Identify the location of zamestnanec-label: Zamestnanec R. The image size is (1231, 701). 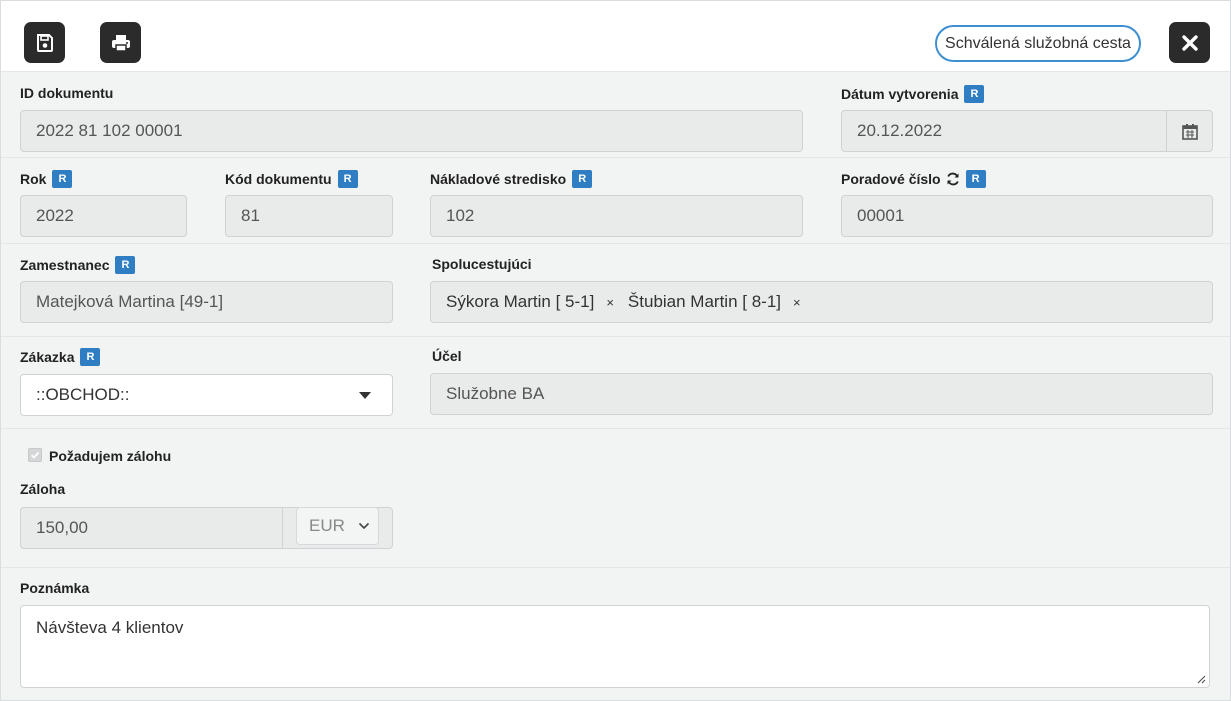
(78, 265).